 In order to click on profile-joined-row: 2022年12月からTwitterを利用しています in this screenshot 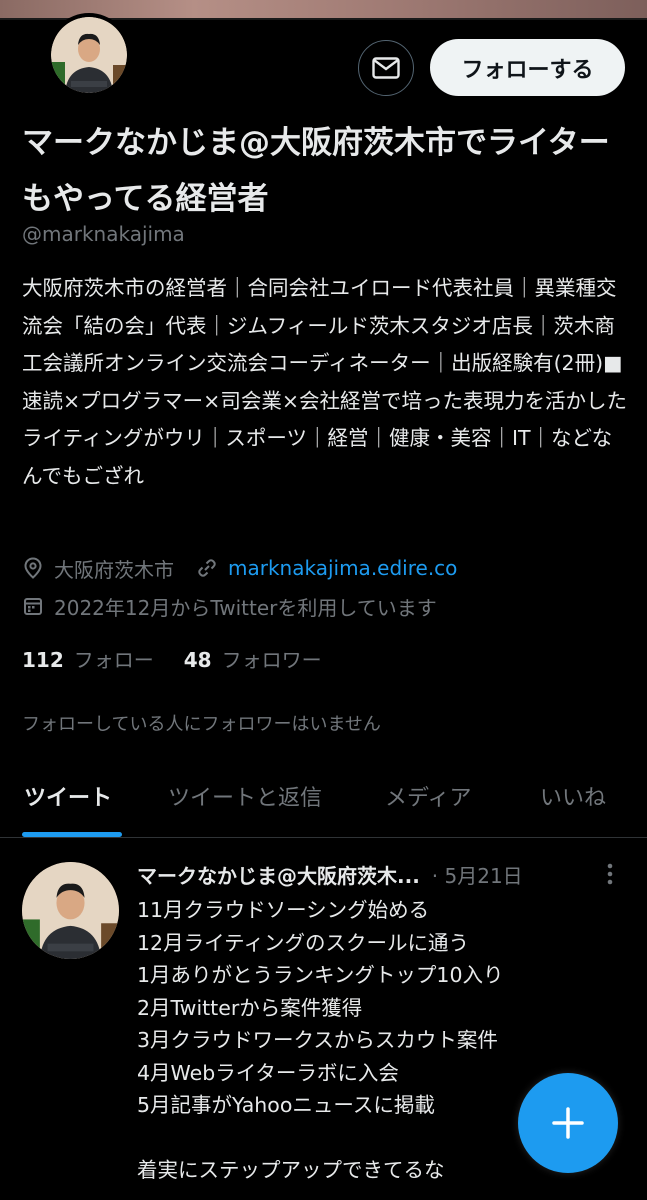, I will do `click(229, 606)`.